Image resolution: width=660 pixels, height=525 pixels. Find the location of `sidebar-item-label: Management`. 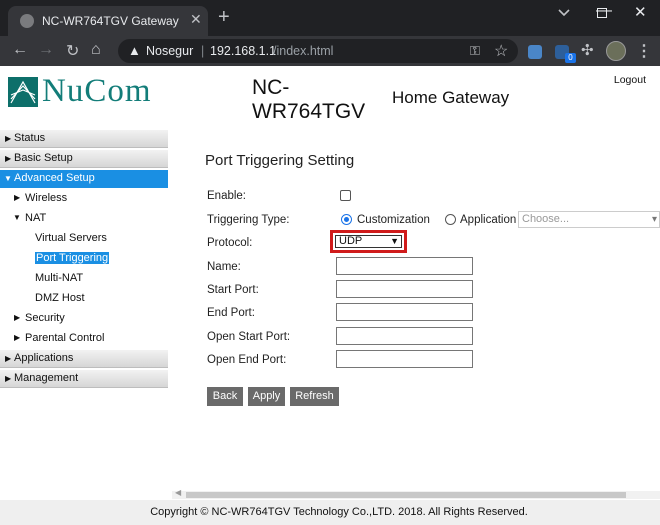

sidebar-item-label: Management is located at coordinates (46, 378).